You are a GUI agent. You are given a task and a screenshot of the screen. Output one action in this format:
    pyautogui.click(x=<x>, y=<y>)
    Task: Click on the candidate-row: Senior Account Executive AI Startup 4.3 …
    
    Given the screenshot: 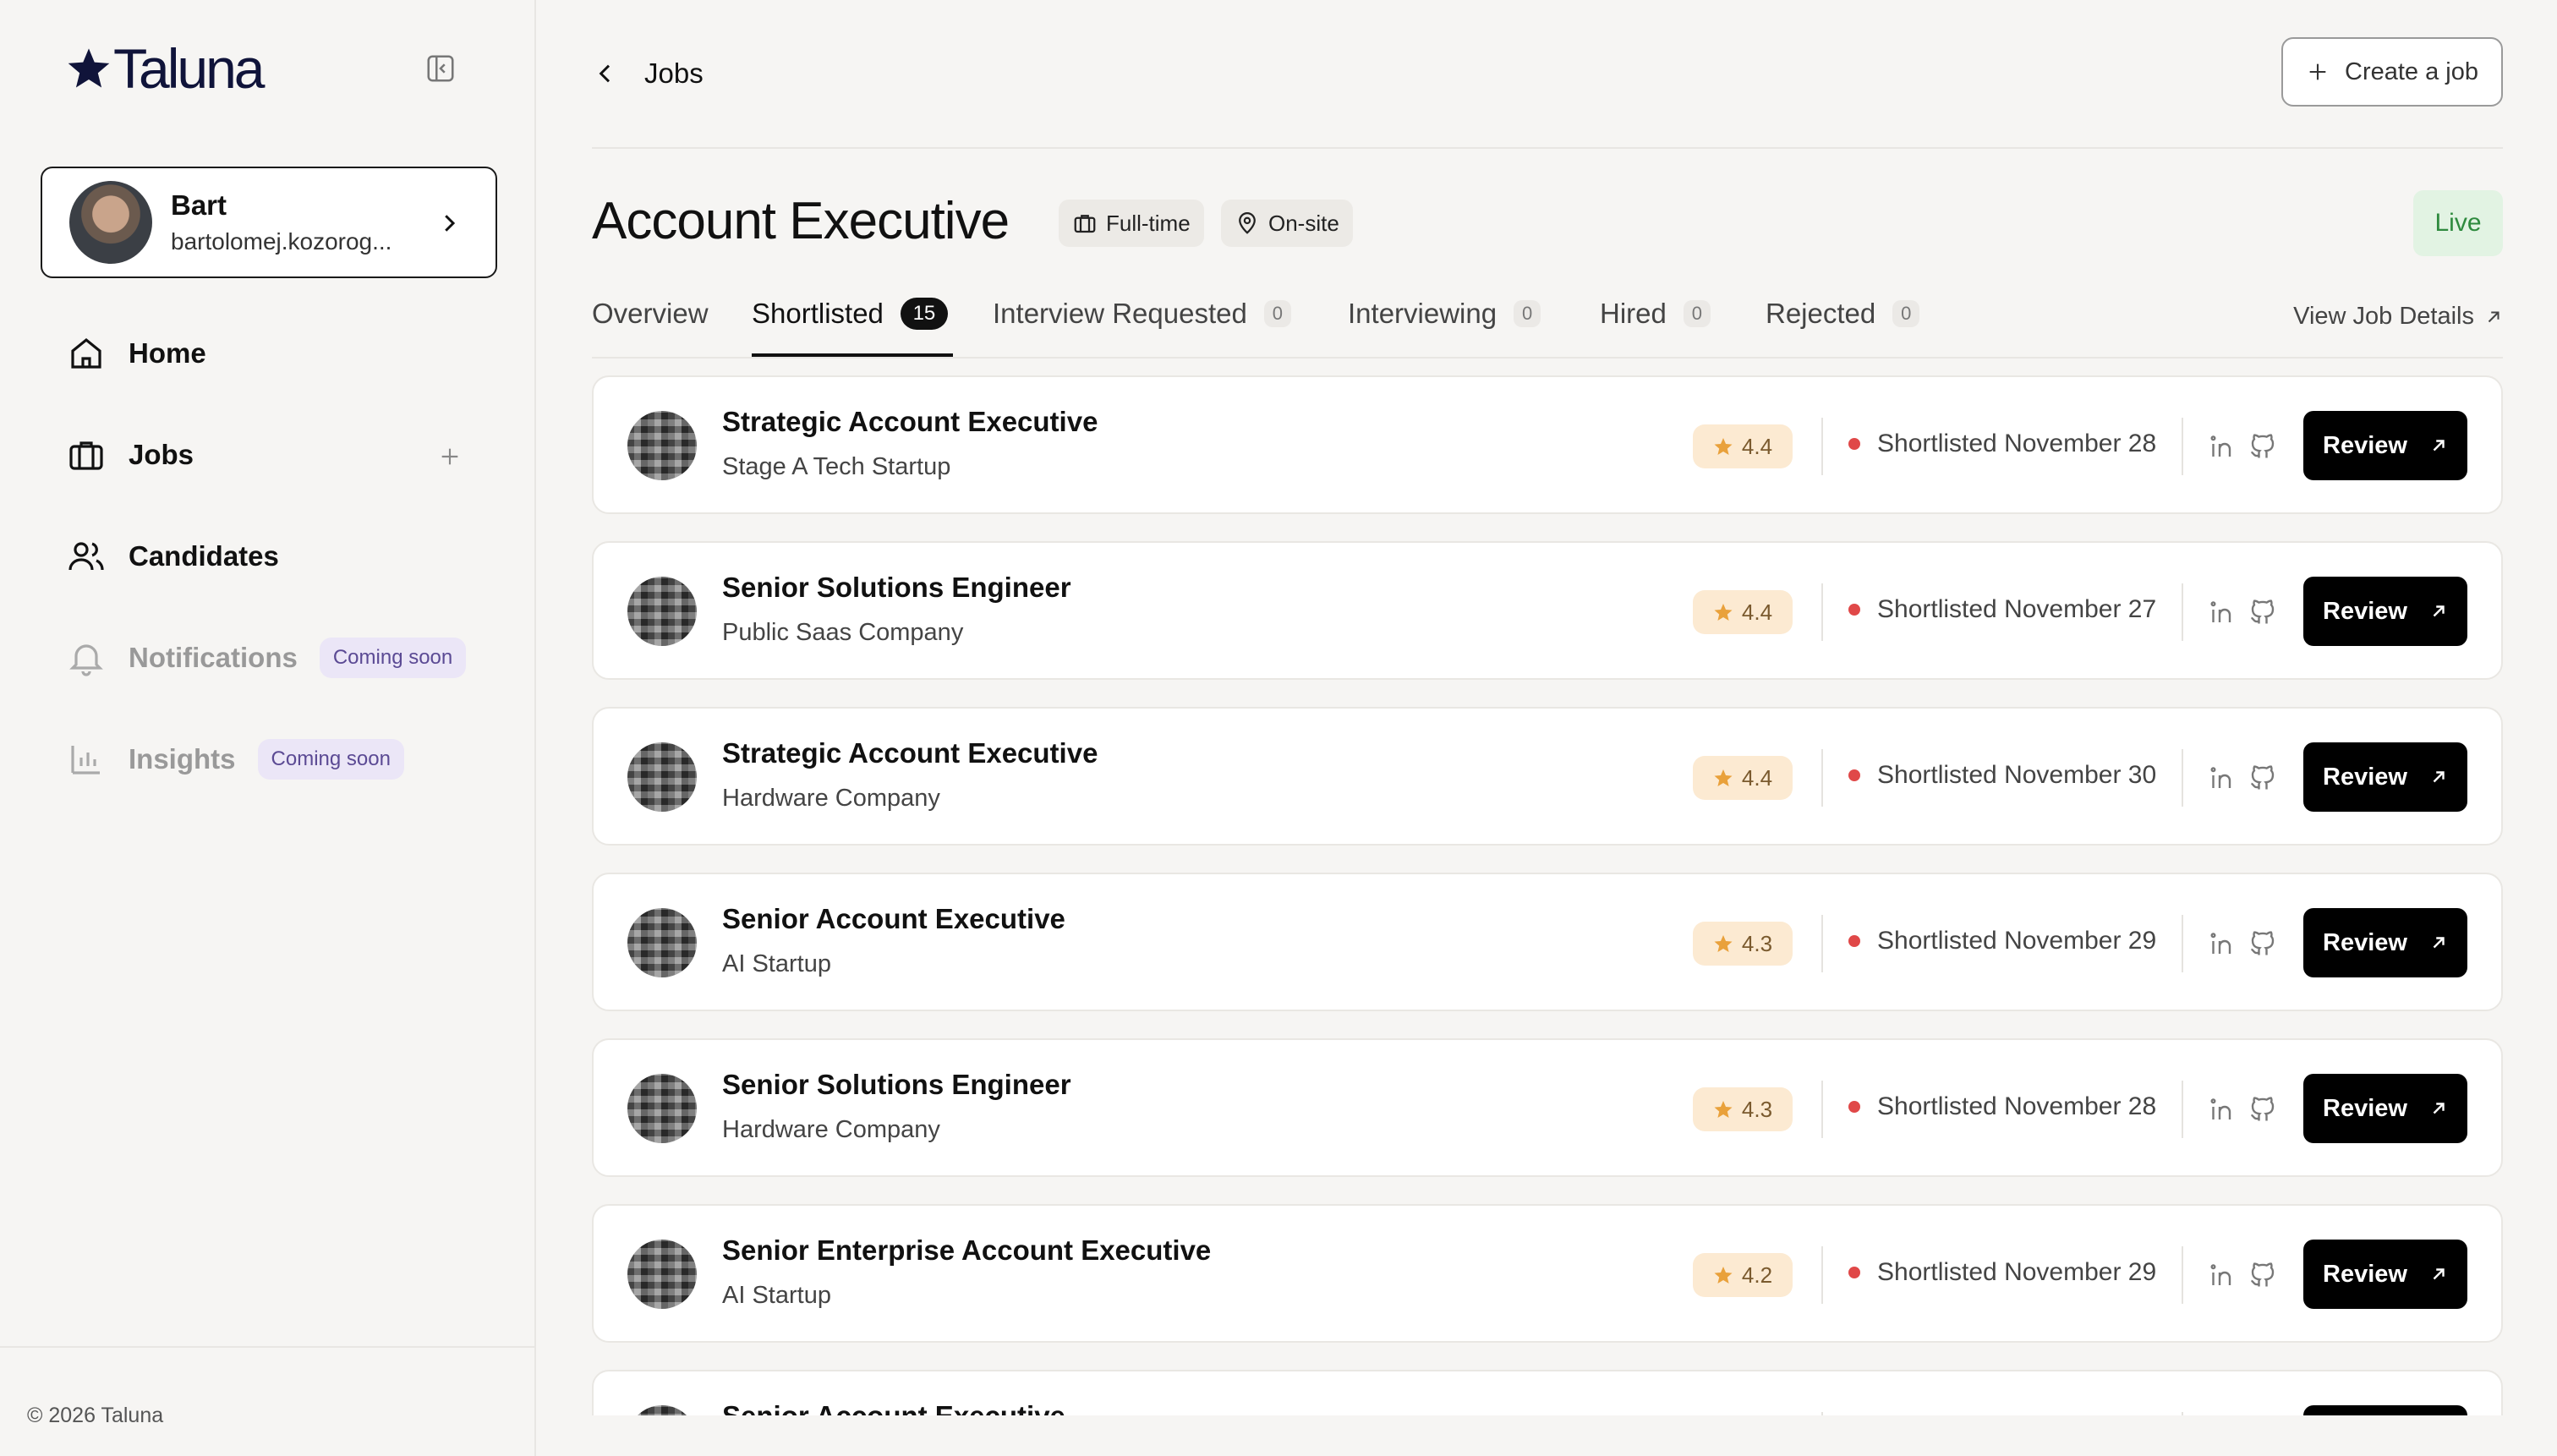 What is the action you would take?
    pyautogui.click(x=1547, y=942)
    